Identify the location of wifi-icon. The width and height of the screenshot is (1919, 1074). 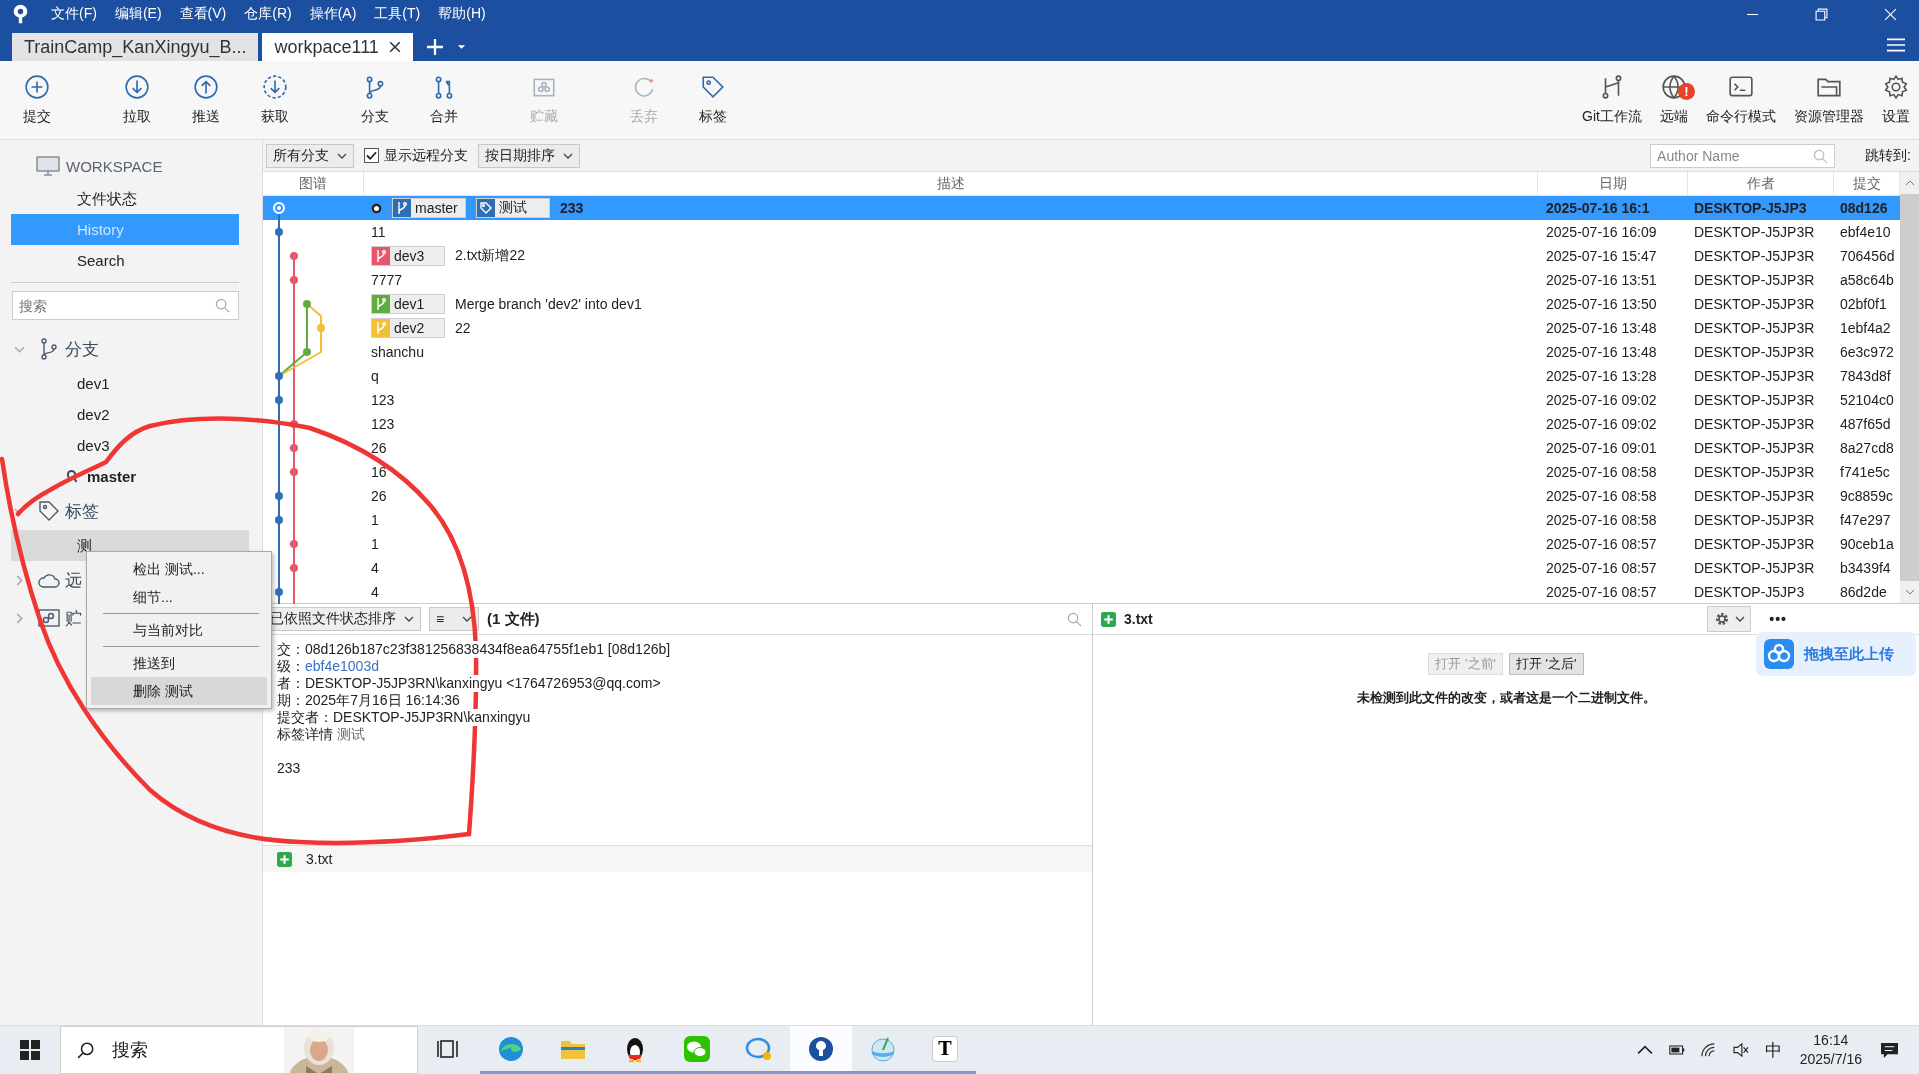
(1708, 1050).